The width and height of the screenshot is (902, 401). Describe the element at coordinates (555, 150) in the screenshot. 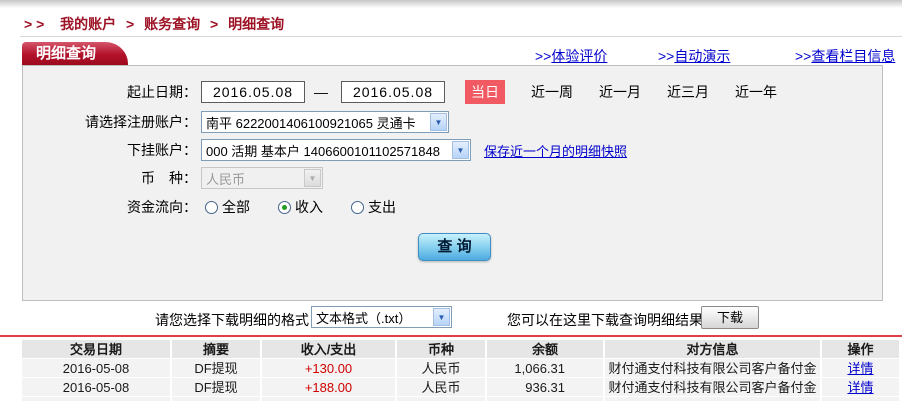

I see `save-snapshot-link: 保存近一个月的明细快照` at that location.